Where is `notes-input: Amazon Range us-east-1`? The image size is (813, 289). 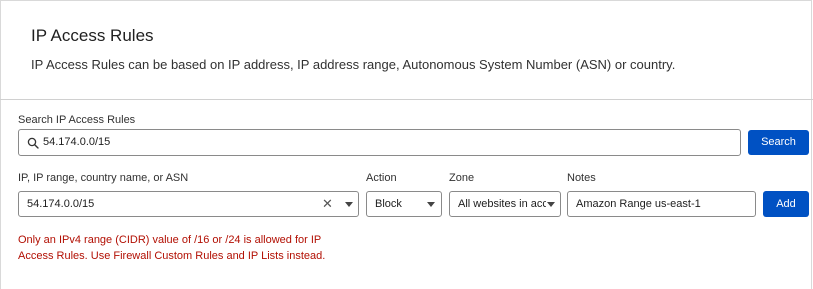
notes-input: Amazon Range us-east-1 is located at coordinates (661, 204).